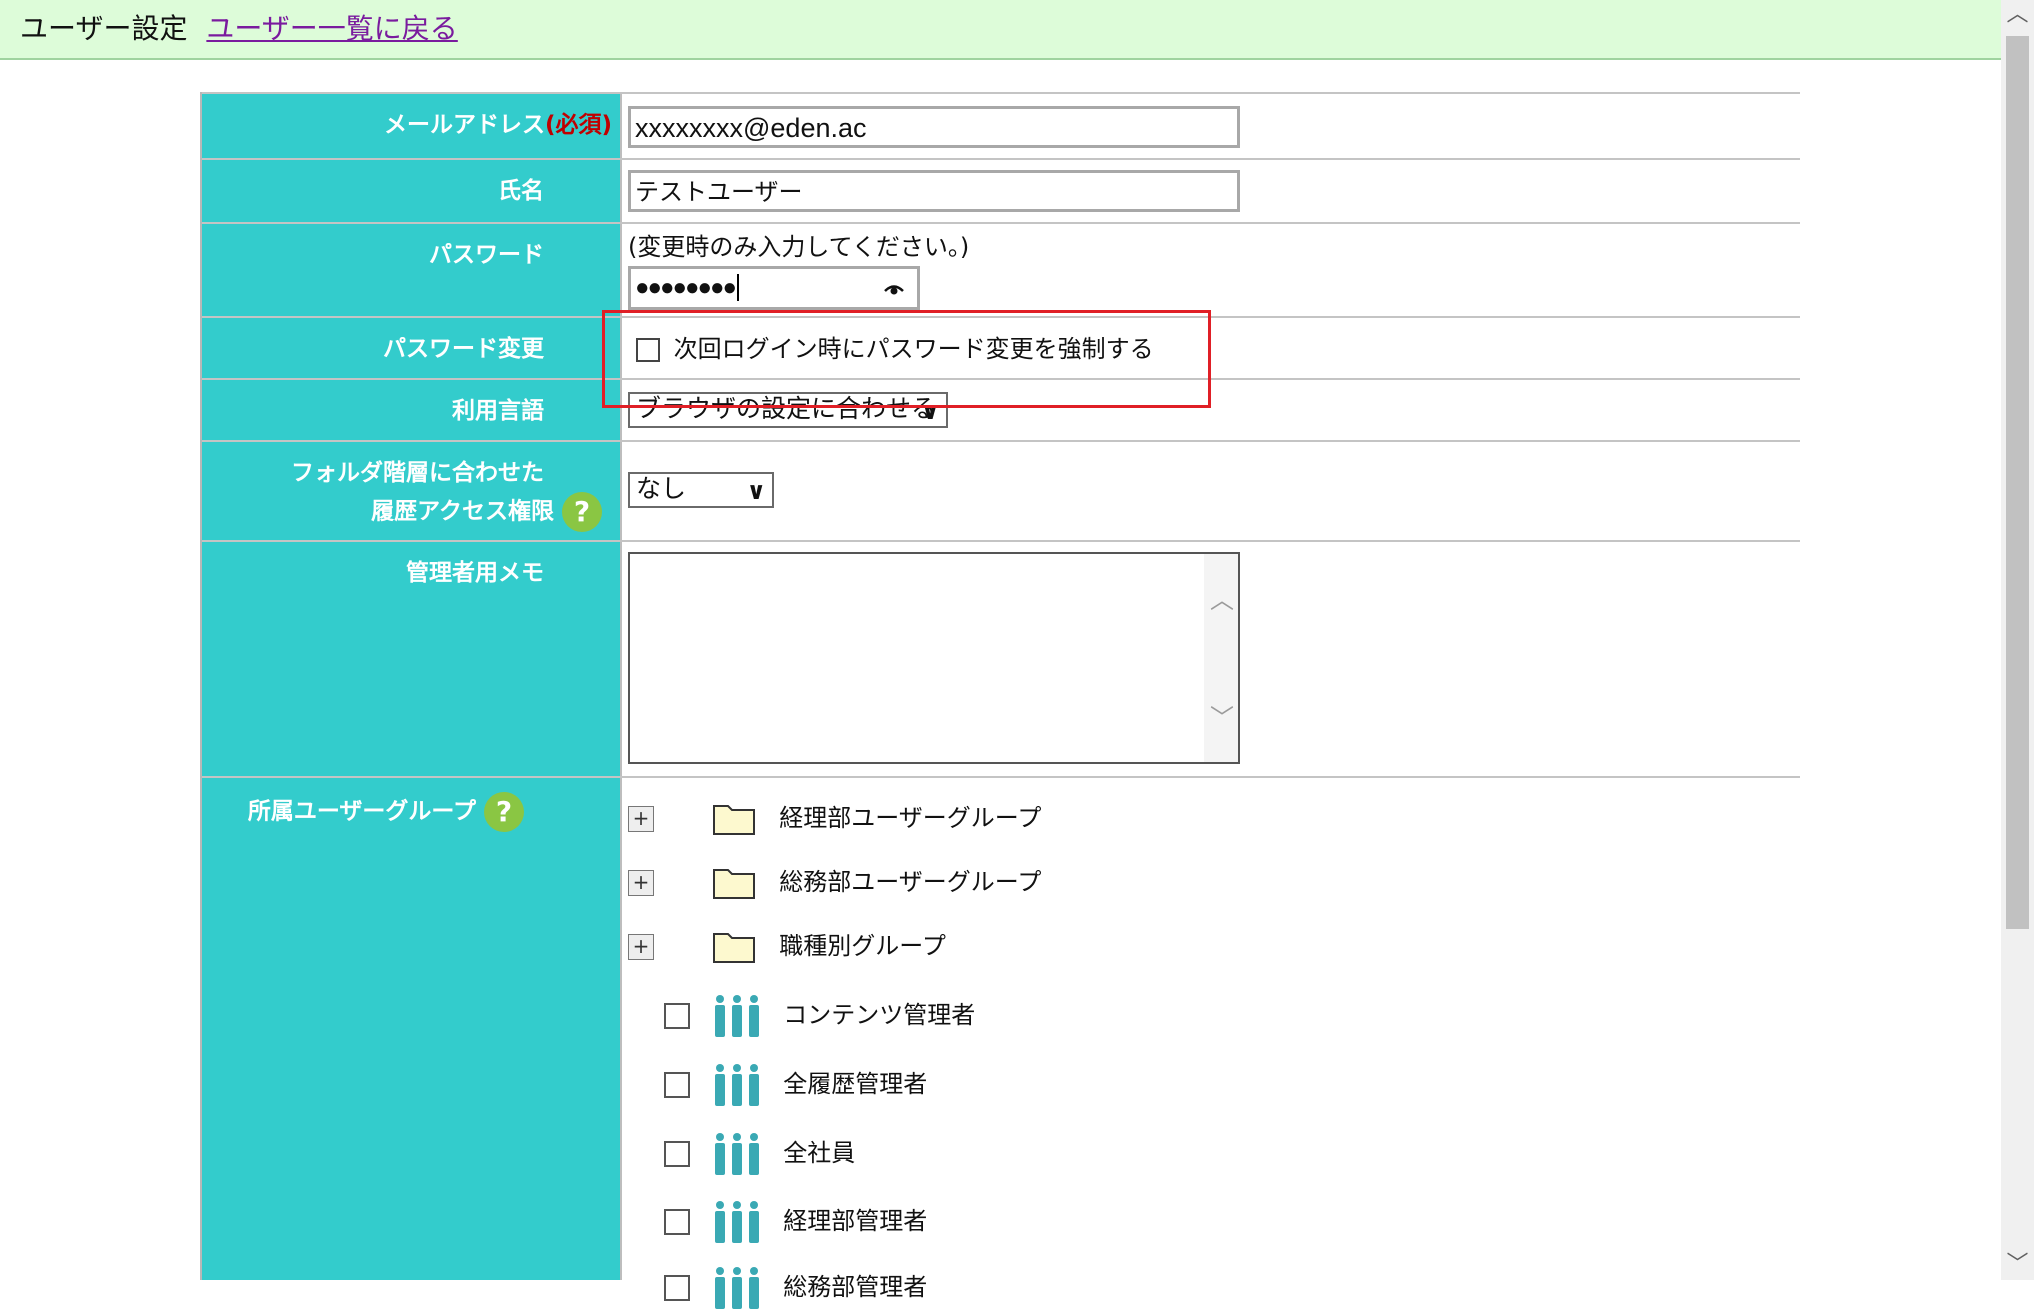 The height and width of the screenshot is (1312, 2034). What do you see at coordinates (795, 1287) in the screenshot?
I see `group-row: 総務部管理者` at bounding box center [795, 1287].